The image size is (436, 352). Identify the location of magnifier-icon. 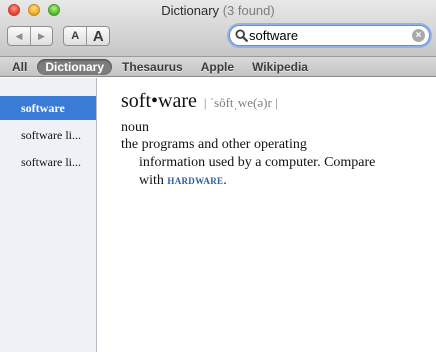
(241, 35).